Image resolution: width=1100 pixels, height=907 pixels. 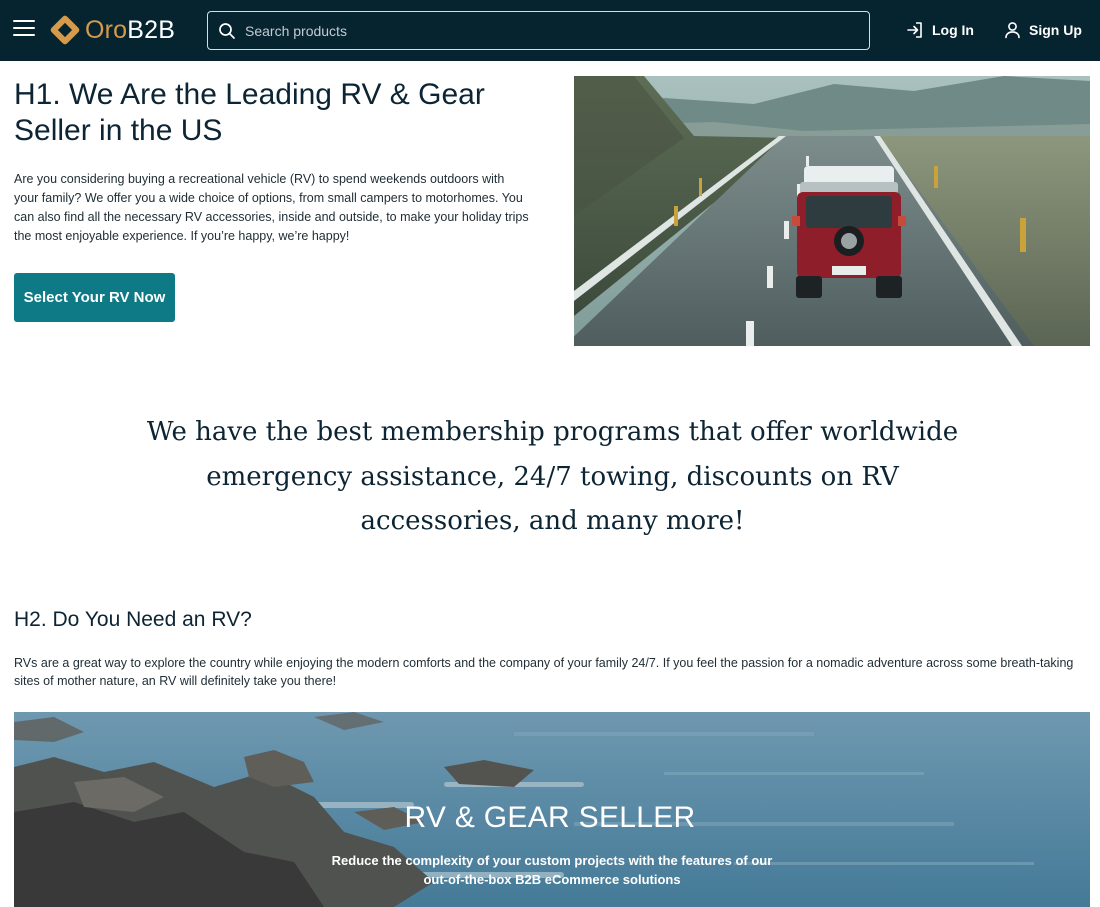 I want to click on login-icon, so click(x=914, y=30).